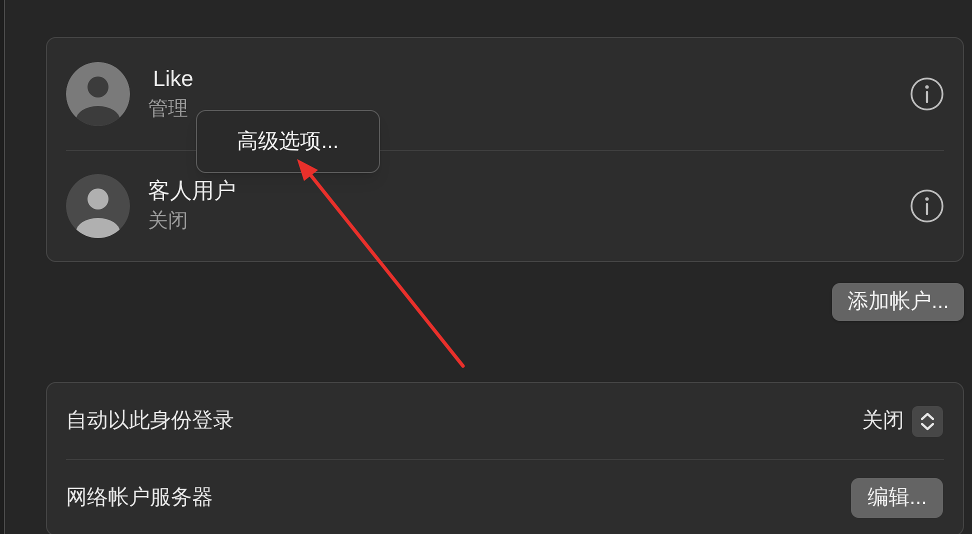 This screenshot has width=972, height=534. Describe the element at coordinates (168, 109) in the screenshot. I see `account-status: 管理` at that location.